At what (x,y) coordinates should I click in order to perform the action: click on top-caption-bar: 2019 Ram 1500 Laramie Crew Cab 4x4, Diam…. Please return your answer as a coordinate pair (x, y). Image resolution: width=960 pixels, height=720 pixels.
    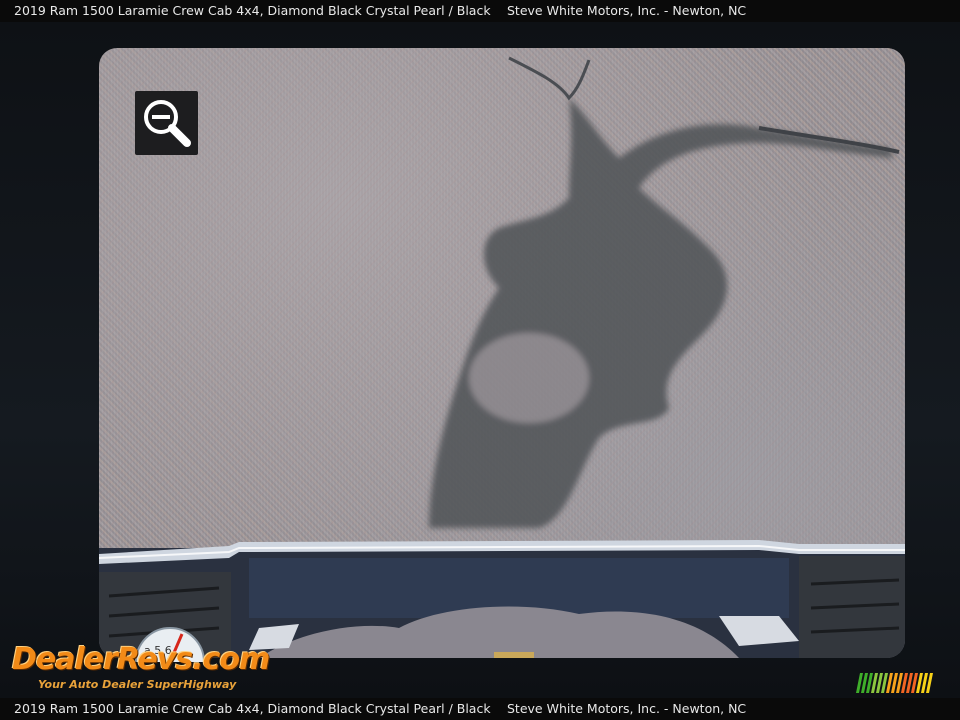
    Looking at the image, I should click on (480, 11).